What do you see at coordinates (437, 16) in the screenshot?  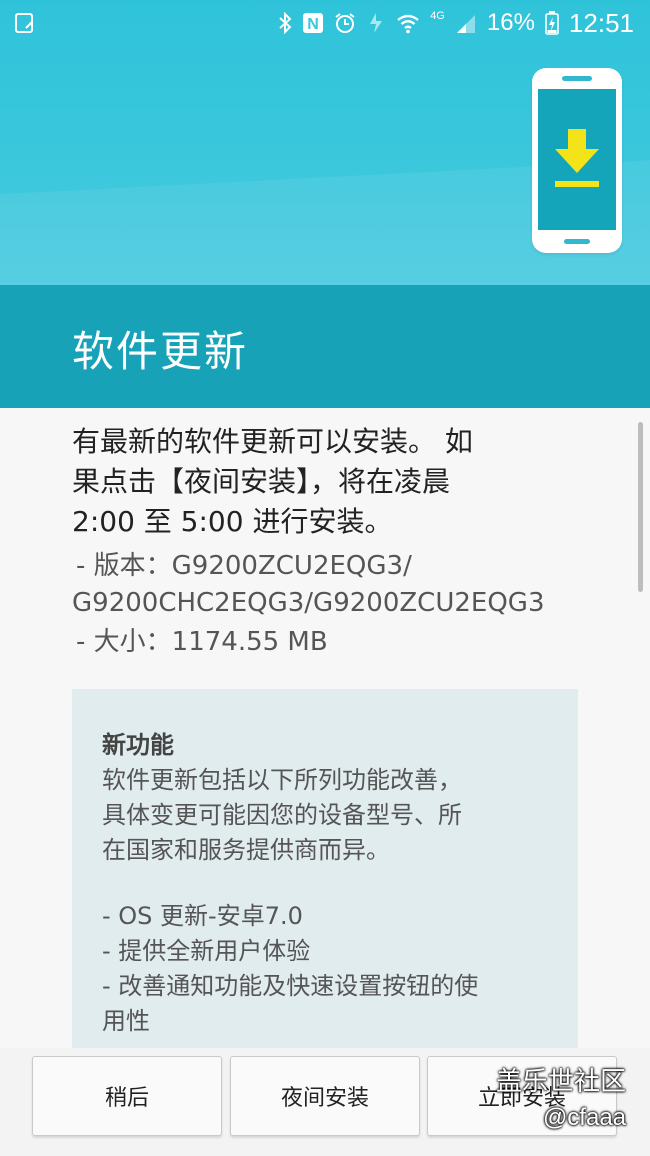 I see `network-type-label: 4G` at bounding box center [437, 16].